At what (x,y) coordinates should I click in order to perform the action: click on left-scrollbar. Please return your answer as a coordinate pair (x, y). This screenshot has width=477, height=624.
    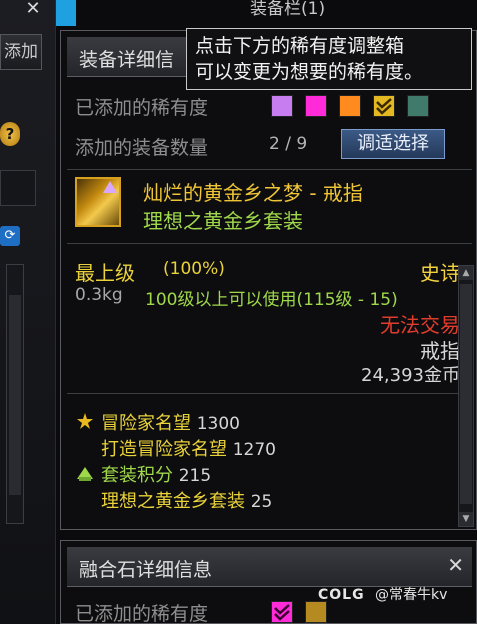
    Looking at the image, I should click on (15, 394).